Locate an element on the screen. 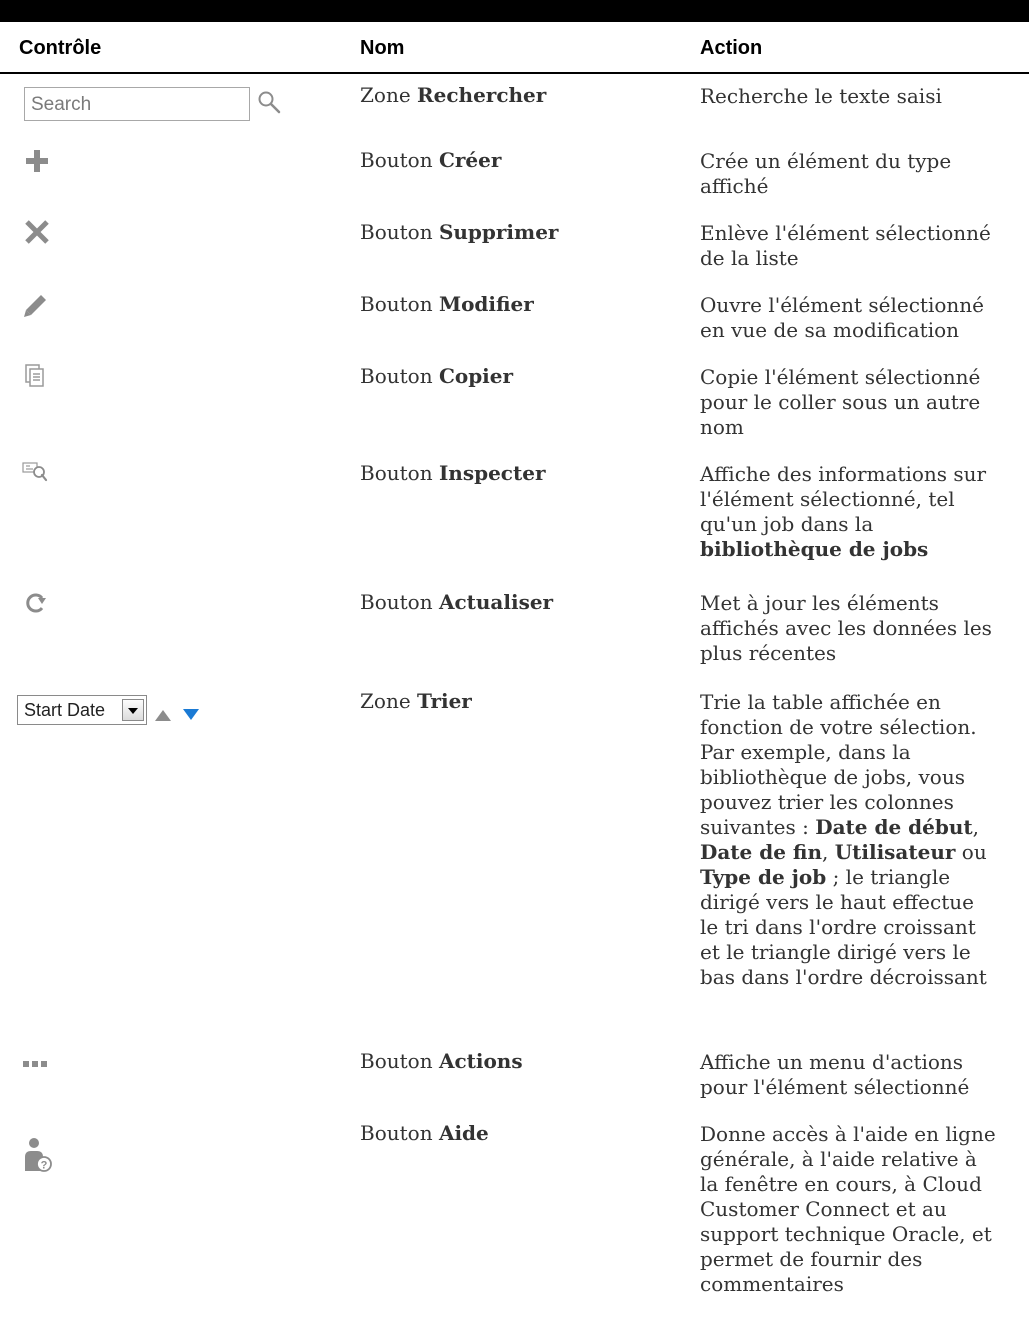  row-edit-name: Bouton Modifier is located at coordinates (525, 304).